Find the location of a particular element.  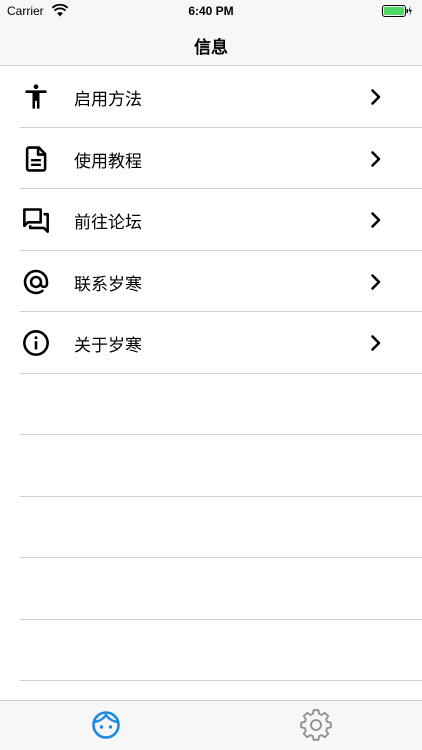

menu-item-label: 启用方法 is located at coordinates (108, 100).